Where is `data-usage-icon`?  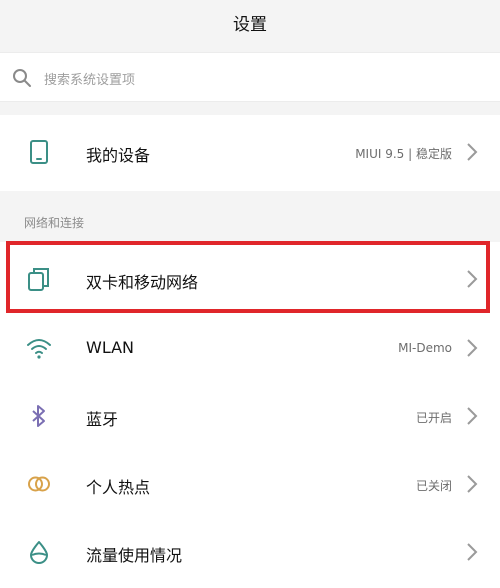
data-usage-icon is located at coordinates (39, 552).